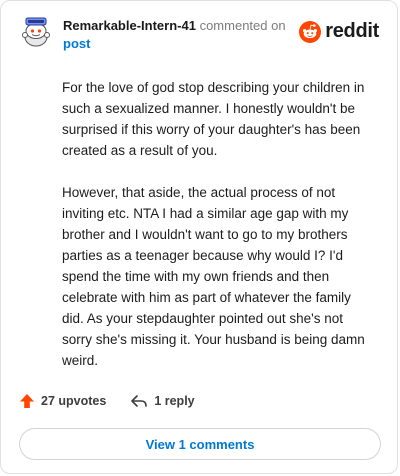  I want to click on commented-on-text: commented on, so click(242, 25).